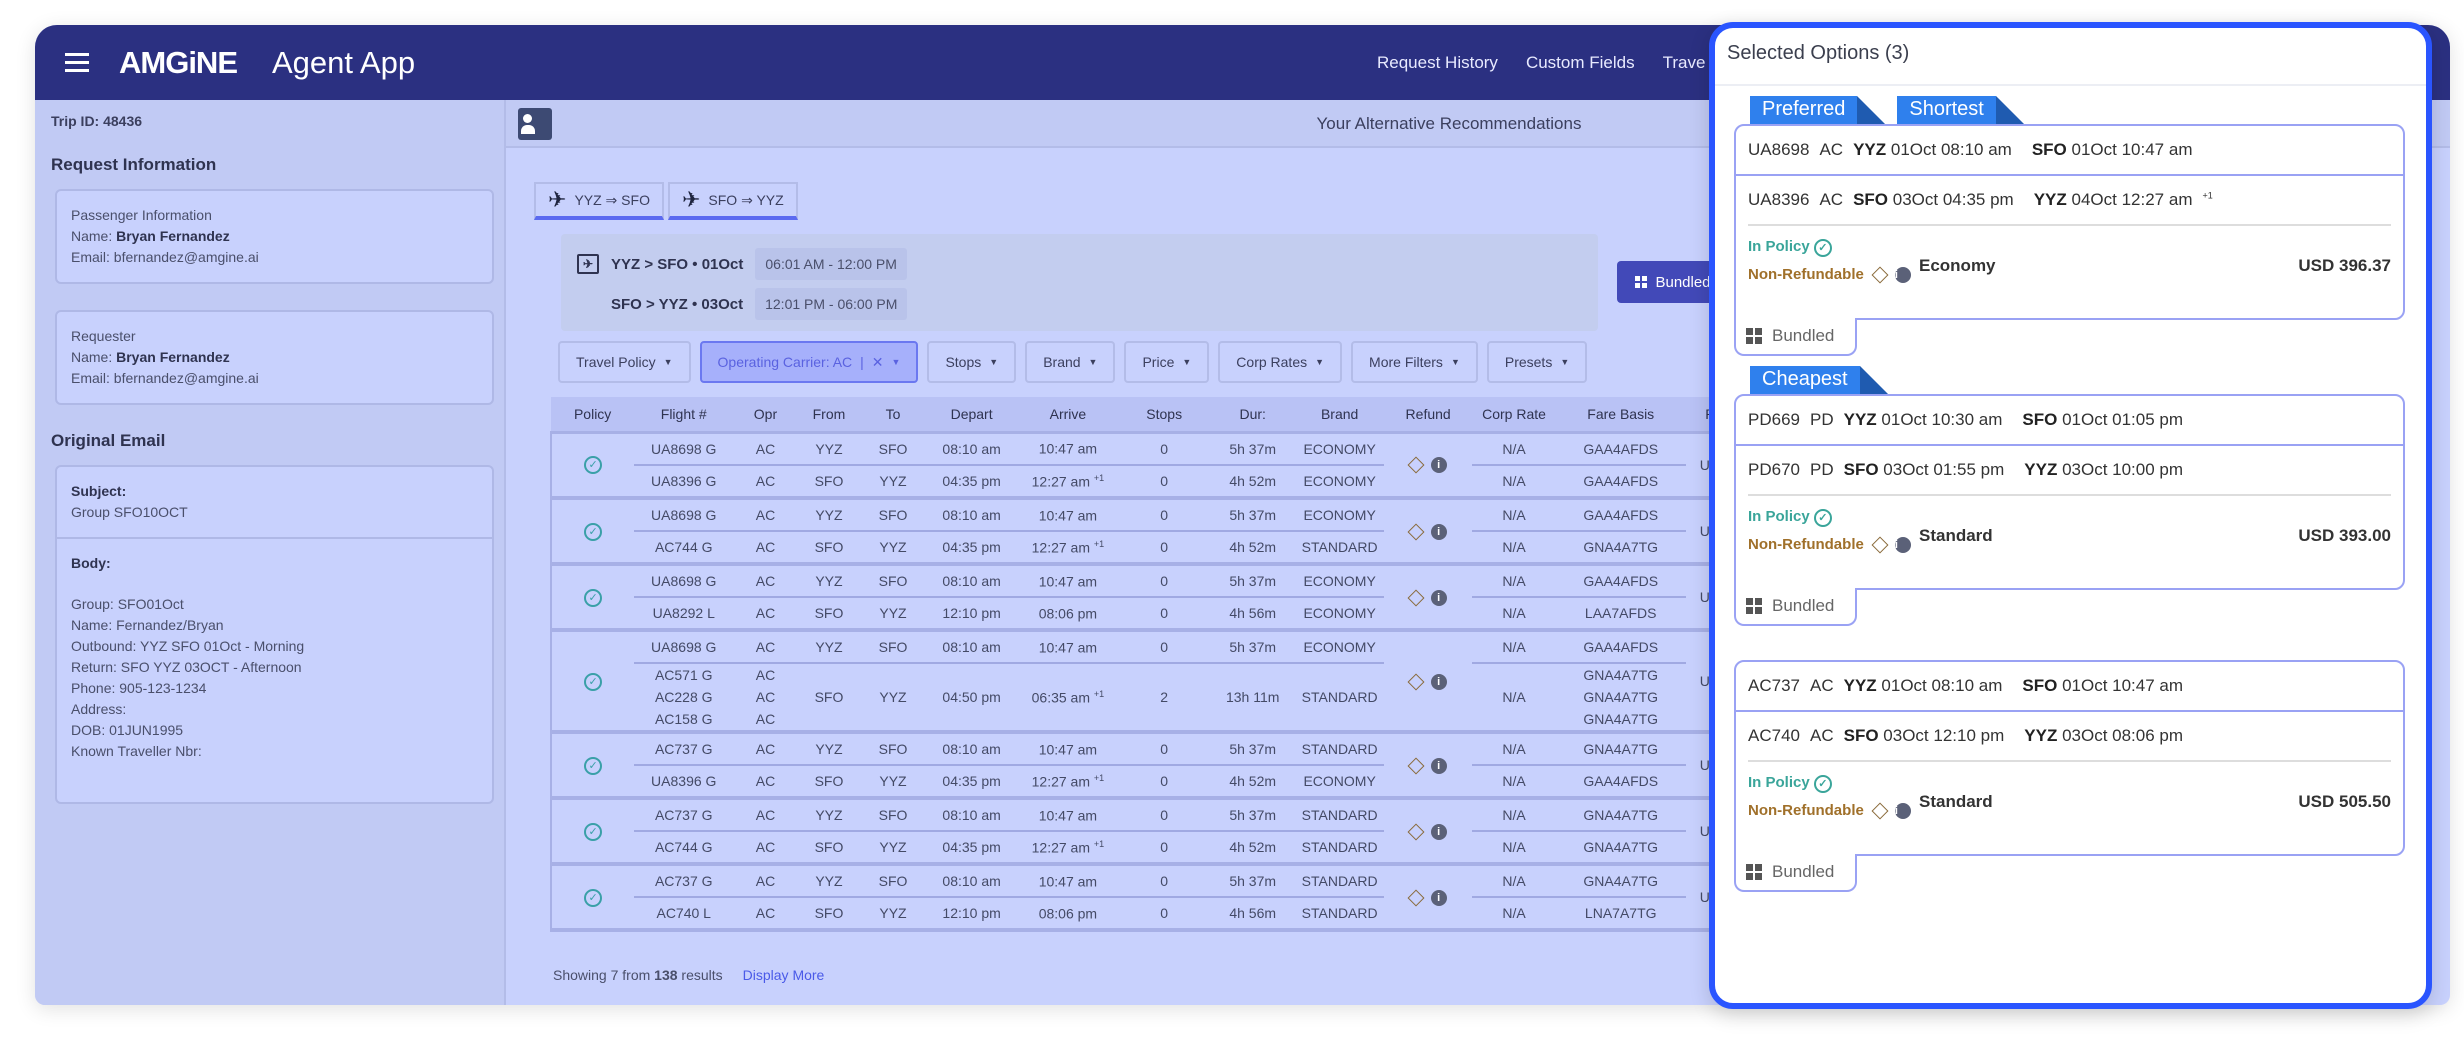 This screenshot has width=2464, height=1050. What do you see at coordinates (557, 199) in the screenshot?
I see `plane-icon: ✈` at bounding box center [557, 199].